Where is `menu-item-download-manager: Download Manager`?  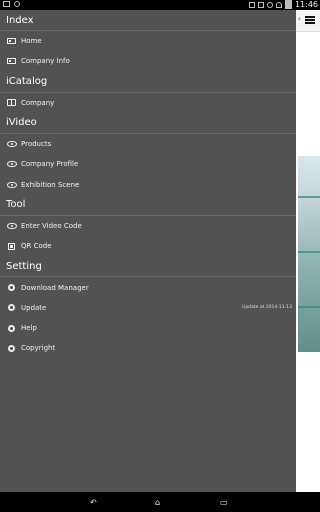
menu-item-download-manager: Download Manager is located at coordinates (148, 287).